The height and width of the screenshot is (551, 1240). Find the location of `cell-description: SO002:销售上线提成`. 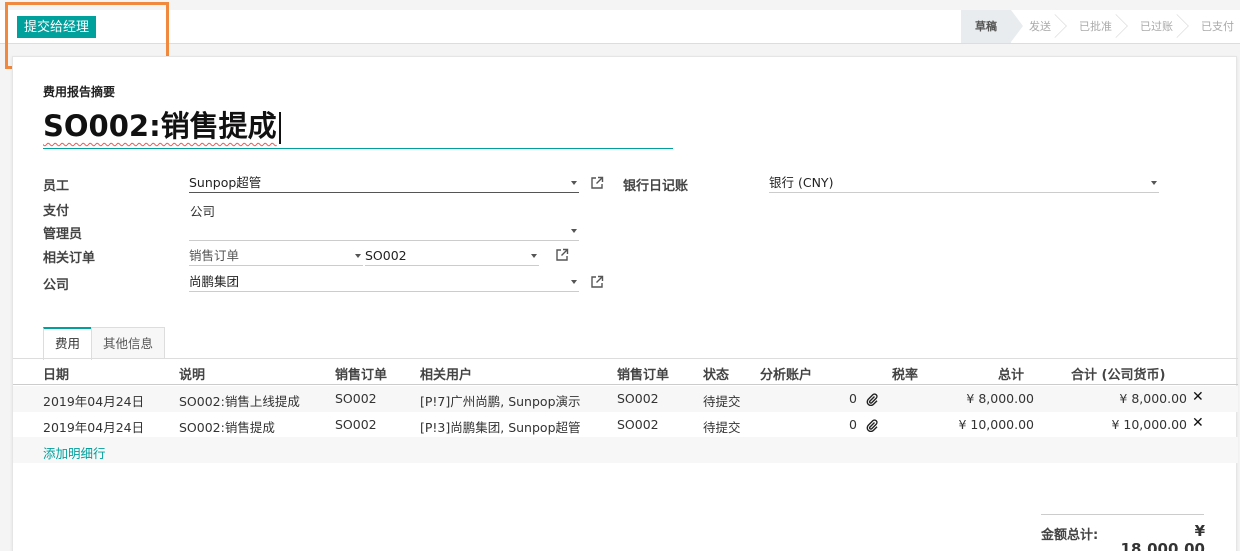

cell-description: SO002:销售上线提成 is located at coordinates (239, 401).